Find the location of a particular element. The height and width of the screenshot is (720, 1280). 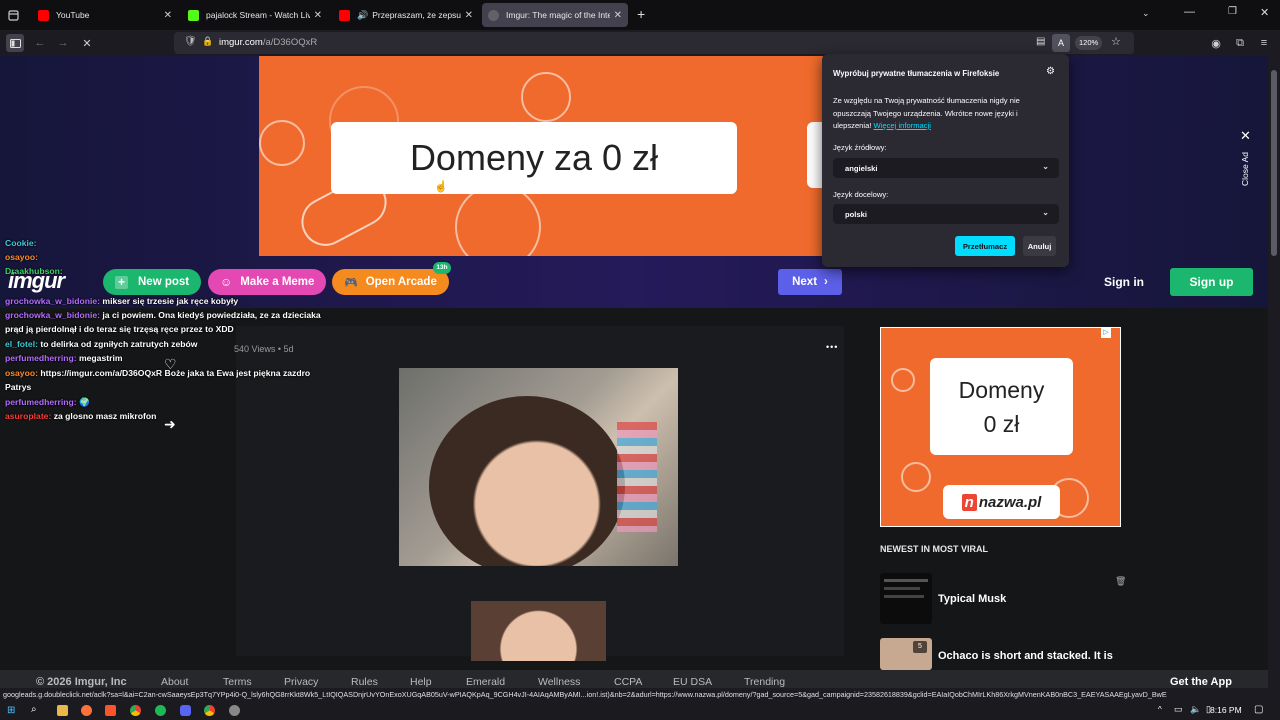

trash-icon: 🗑 is located at coordinates (1120, 581).